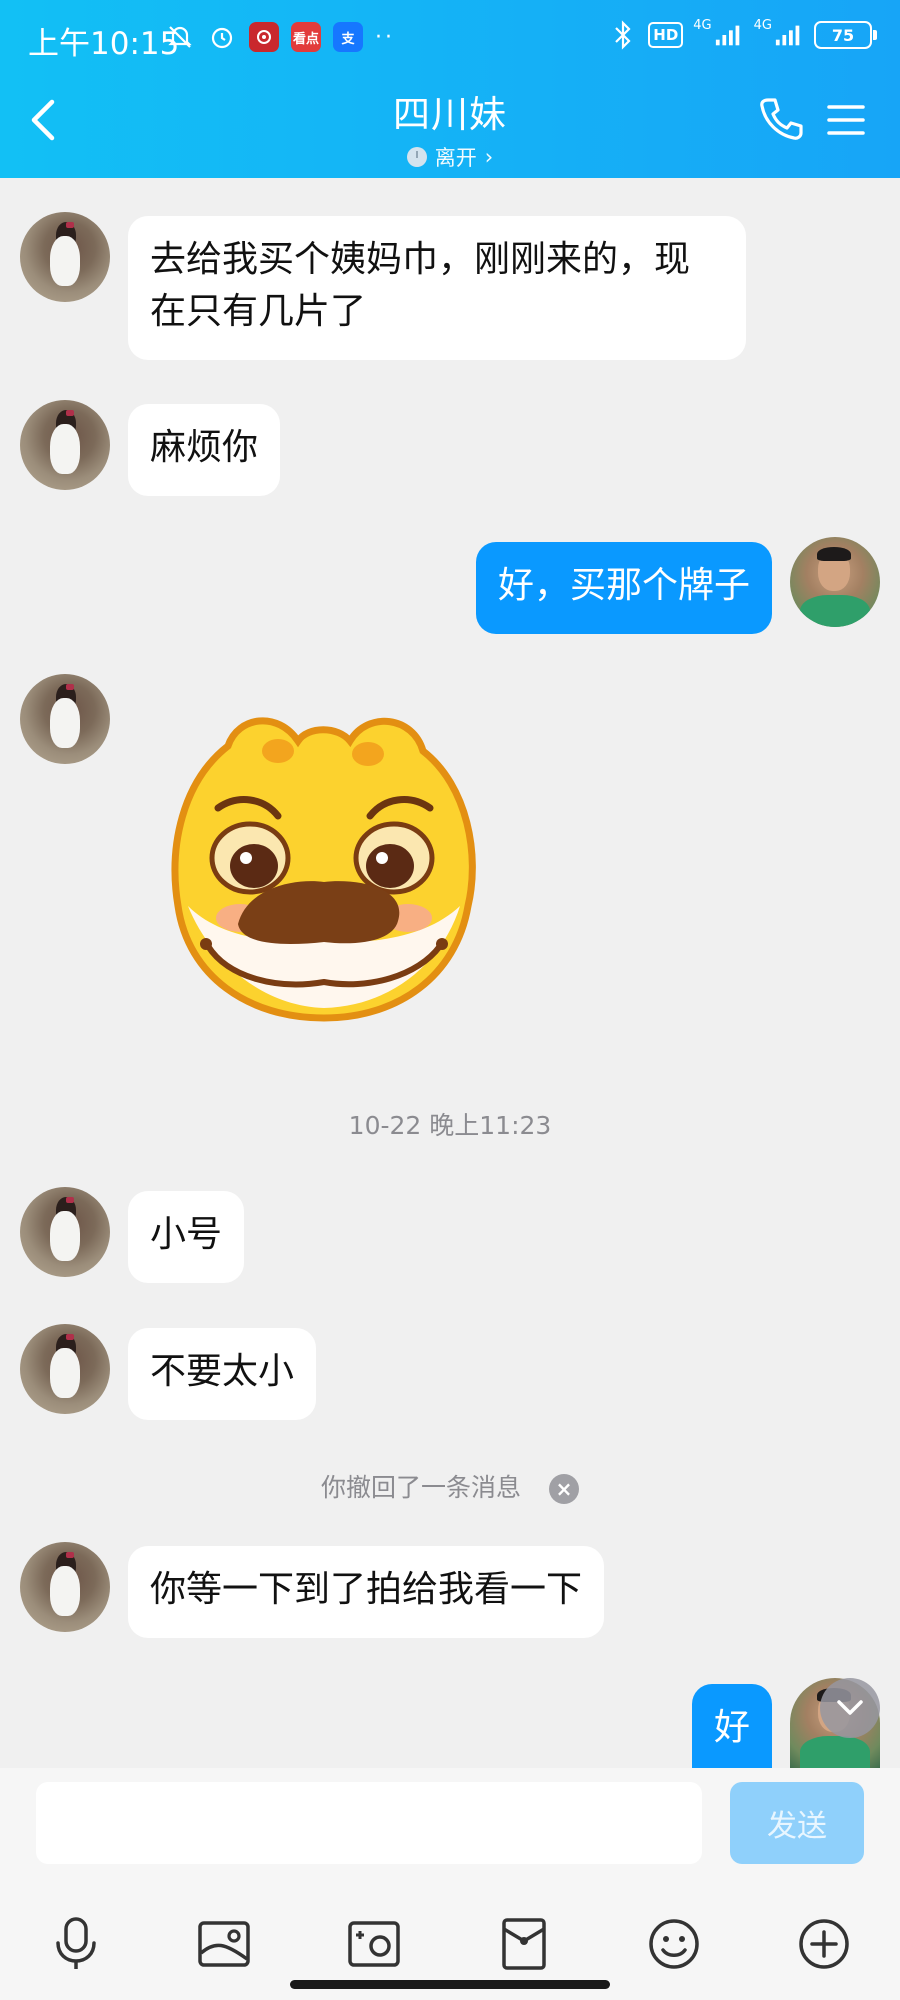 This screenshot has width=900, height=2000. What do you see at coordinates (258, 311) in the screenshot?
I see `message-text: 在只有几片了` at bounding box center [258, 311].